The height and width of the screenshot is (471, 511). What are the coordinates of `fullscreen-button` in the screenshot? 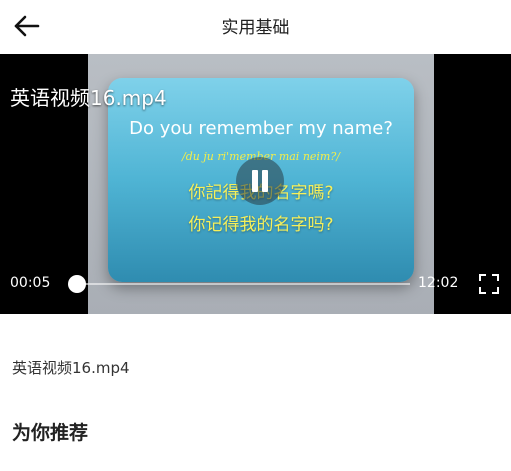 It's located at (489, 284).